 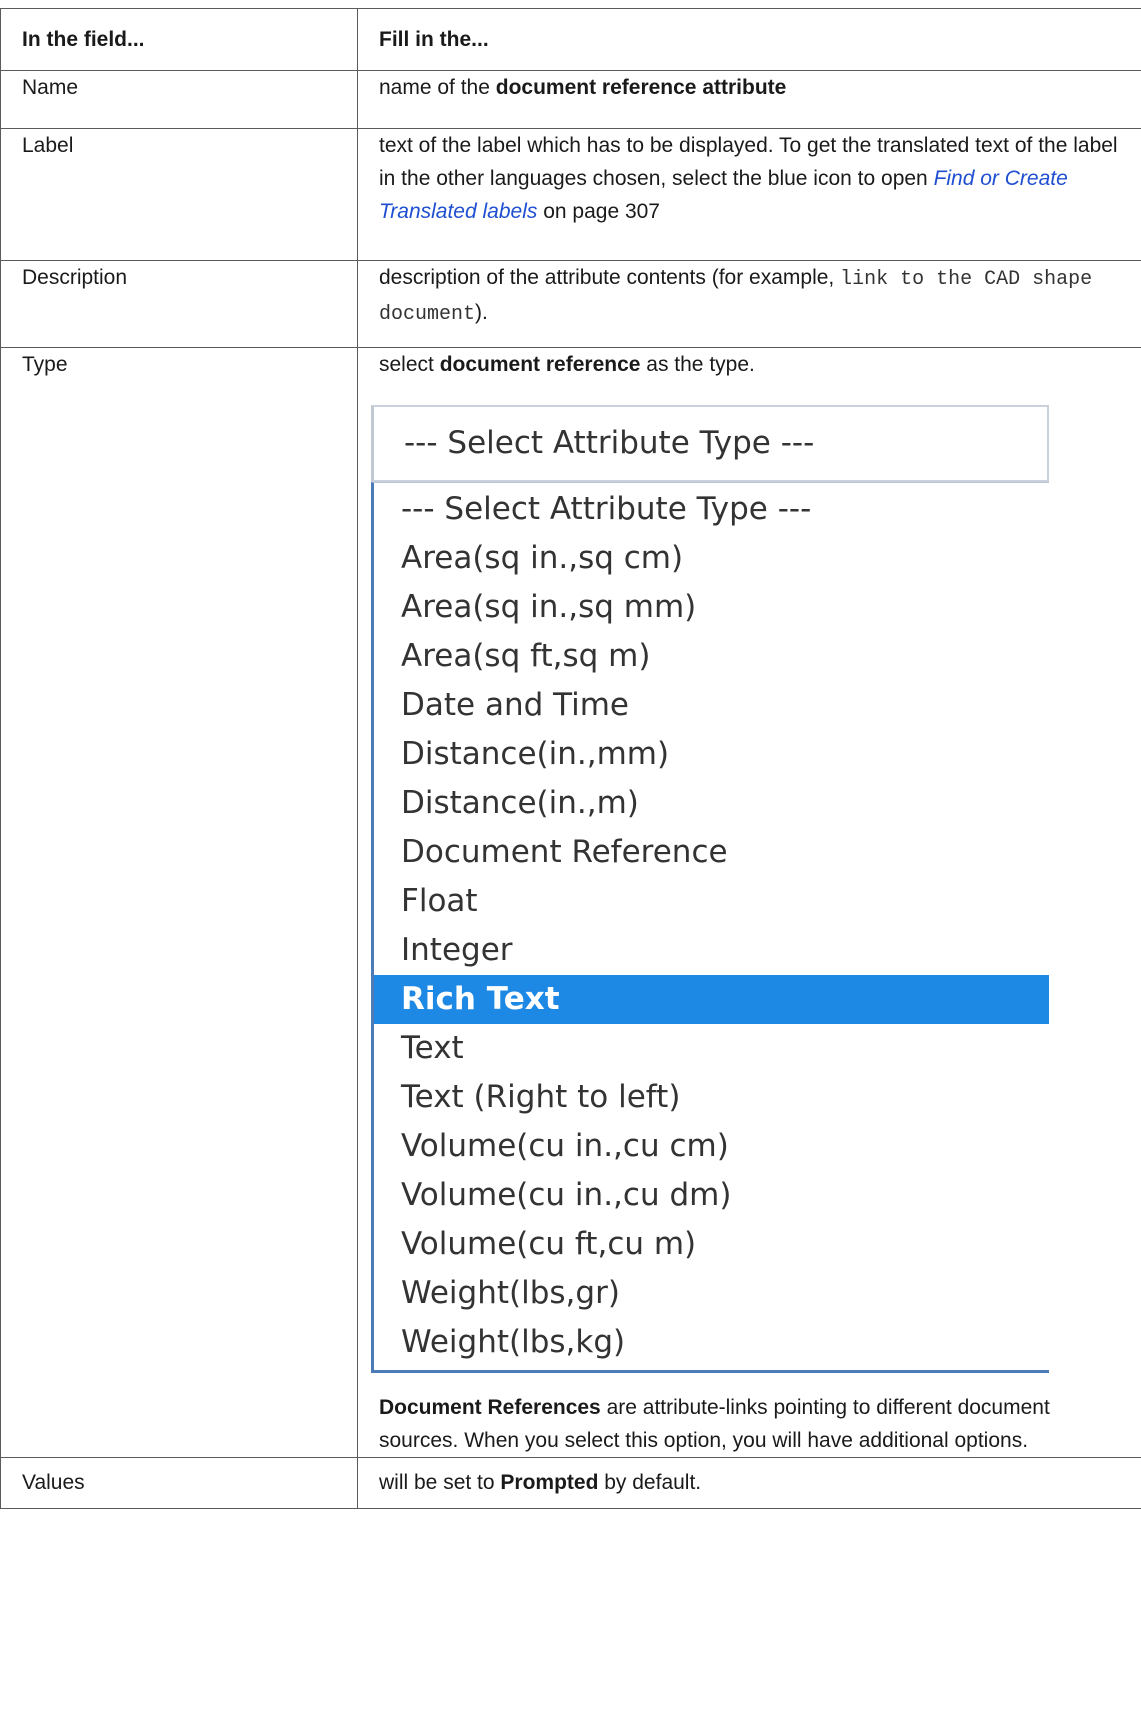 I want to click on select-option: Rich Text, so click(x=711, y=999).